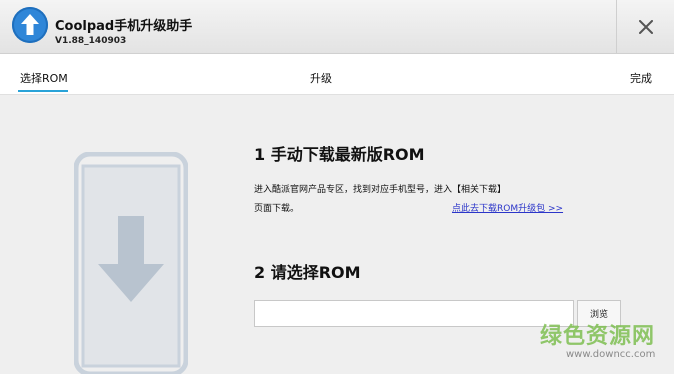 The image size is (674, 374). I want to click on tab-upgrade: 升级, so click(321, 78).